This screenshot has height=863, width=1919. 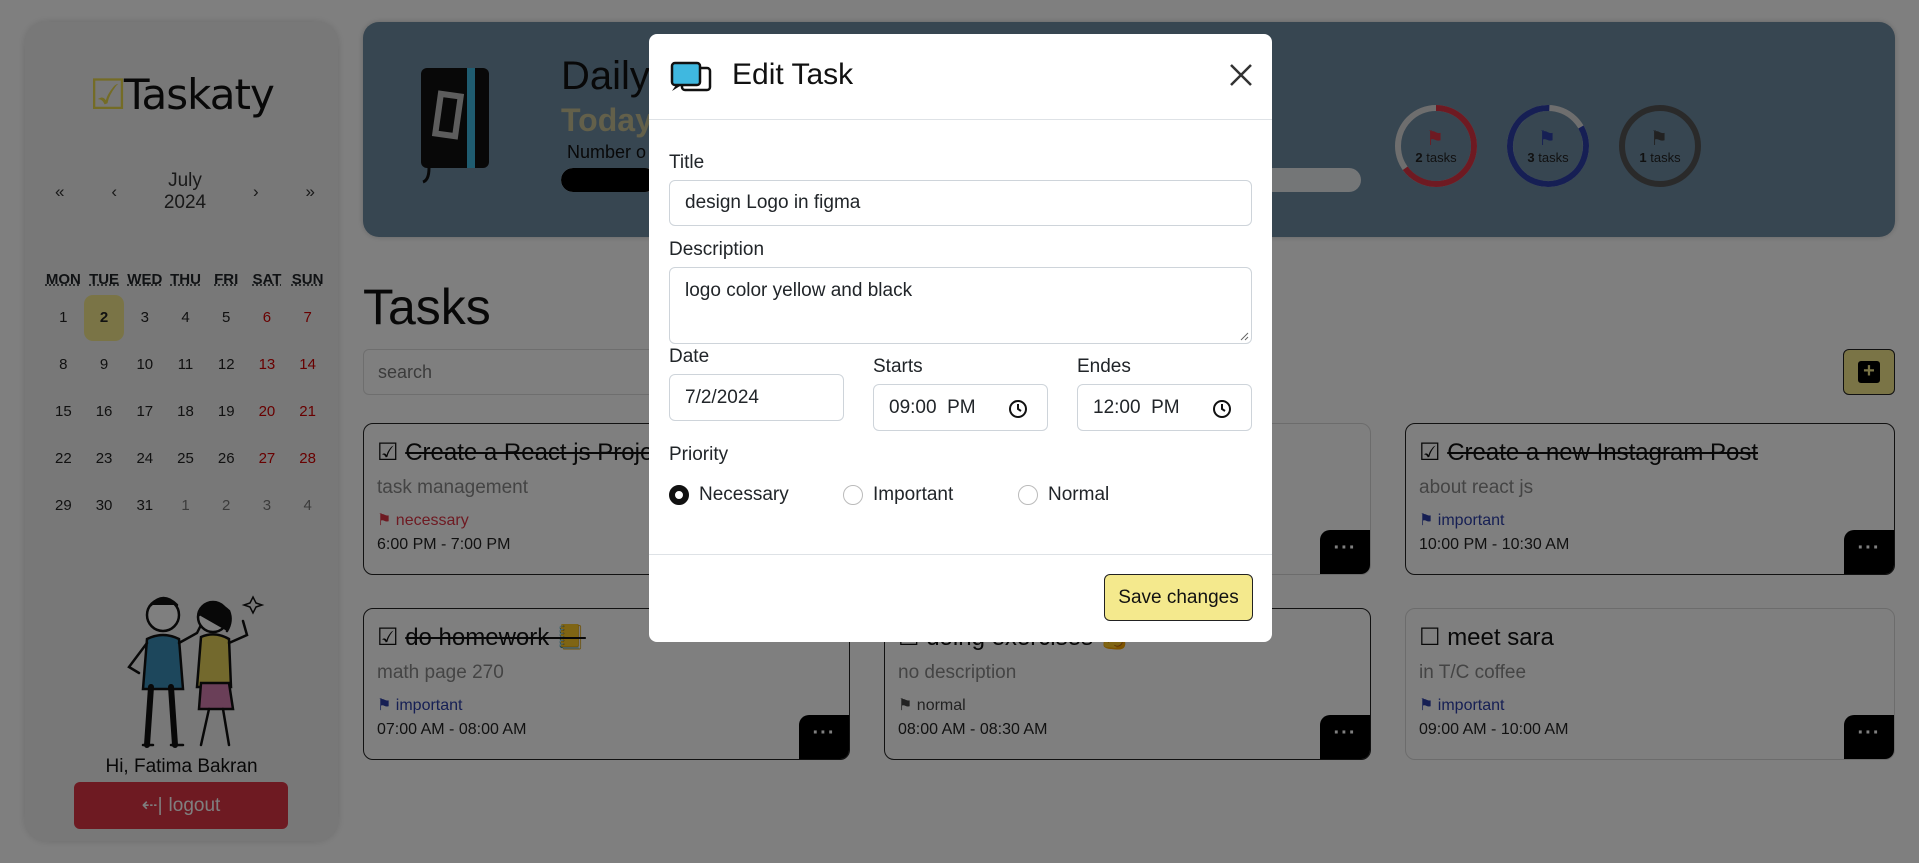 I want to click on starts-label: Starts, so click(x=898, y=366).